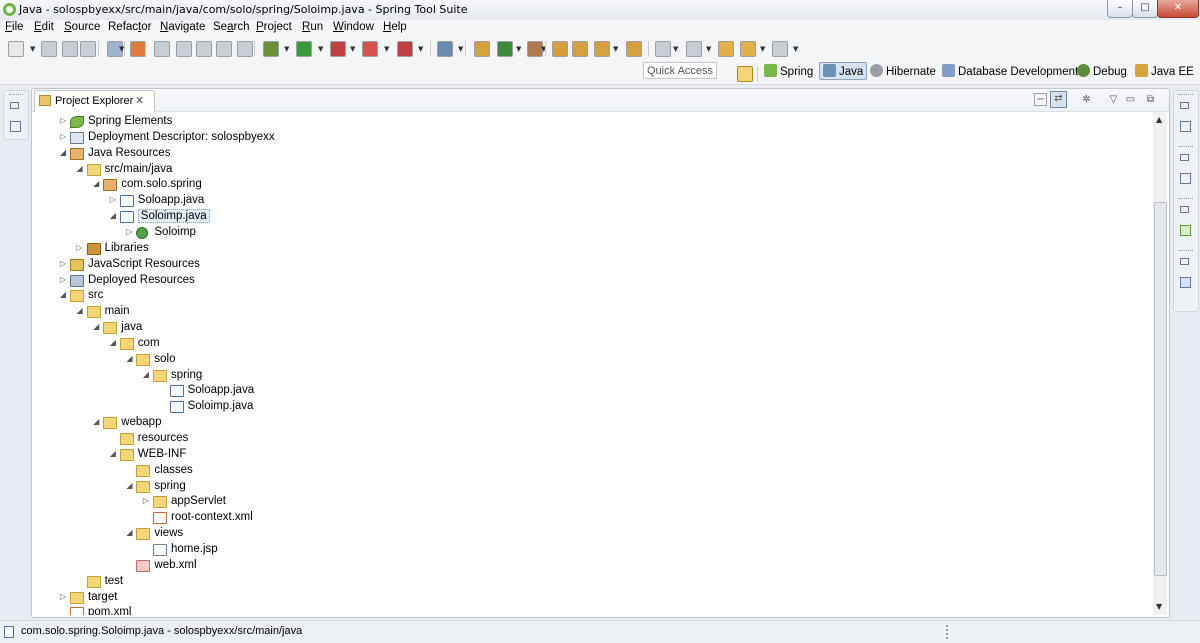 This screenshot has height=643, width=1200. Describe the element at coordinates (591, 471) in the screenshot. I see `tree-item: classes` at that location.